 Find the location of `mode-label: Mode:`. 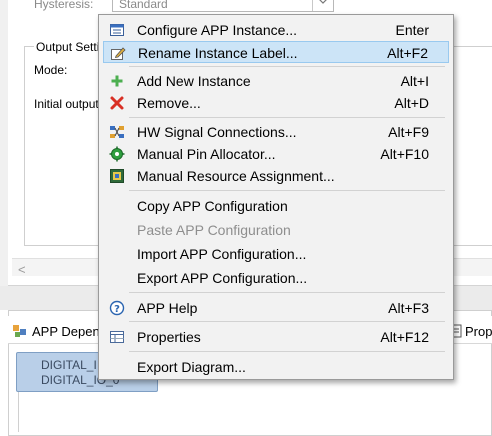

mode-label: Mode: is located at coordinates (51, 70).